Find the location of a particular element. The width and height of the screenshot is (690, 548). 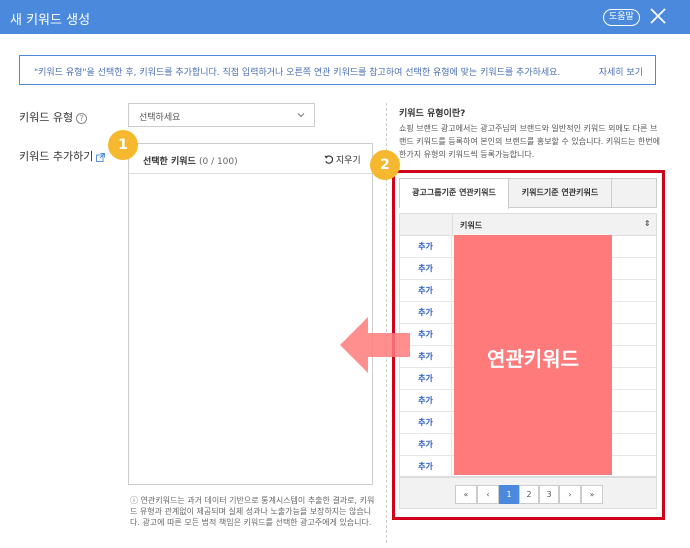

related-keywords-overlay-label: 연관키워드 is located at coordinates (533, 359).